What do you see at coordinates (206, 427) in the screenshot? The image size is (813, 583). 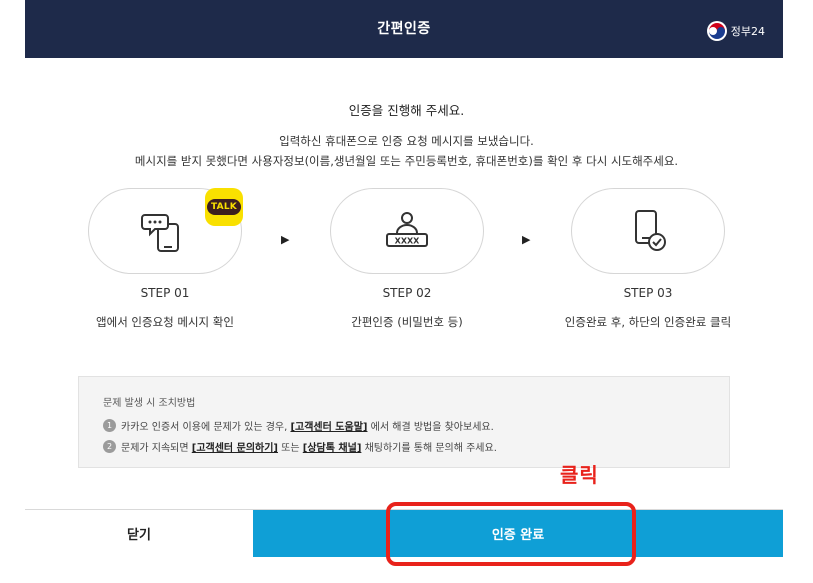 I see `help-text: 카카오 인증서 이용에 문제가 있는 경우,` at bounding box center [206, 427].